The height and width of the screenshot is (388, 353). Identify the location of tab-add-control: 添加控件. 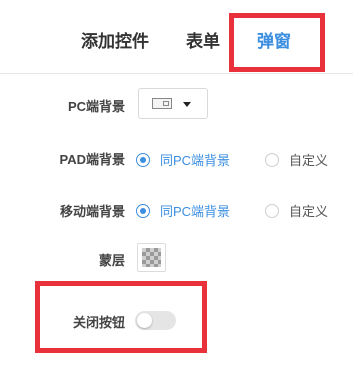
(115, 42).